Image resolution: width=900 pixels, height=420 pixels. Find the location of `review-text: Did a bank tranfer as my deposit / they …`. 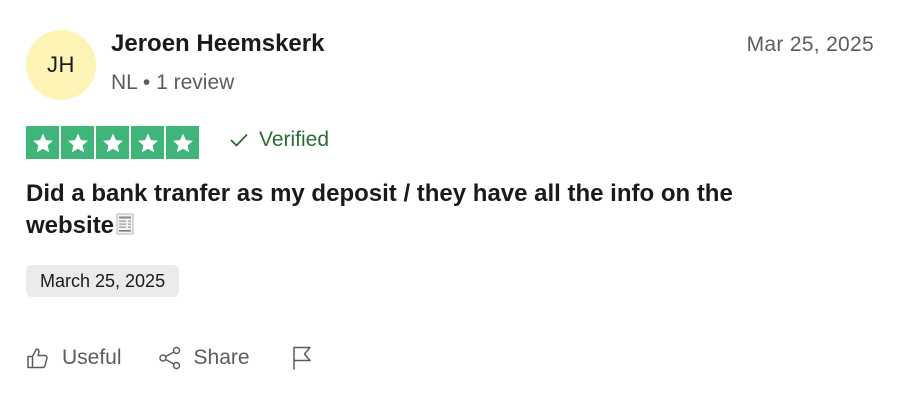

review-text: Did a bank tranfer as my deposit / they … is located at coordinates (426, 210).